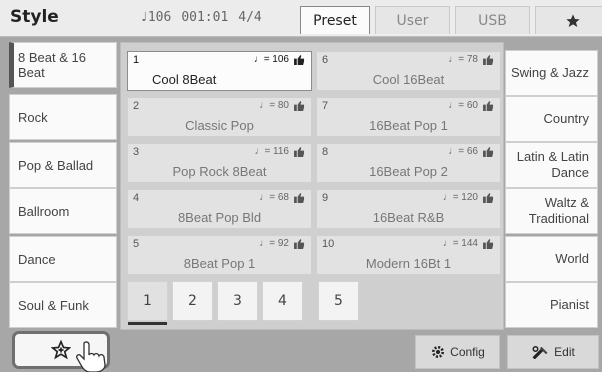 This screenshot has height=372, width=602. Describe the element at coordinates (338, 301) in the screenshot. I see `page-button-5: 5` at that location.